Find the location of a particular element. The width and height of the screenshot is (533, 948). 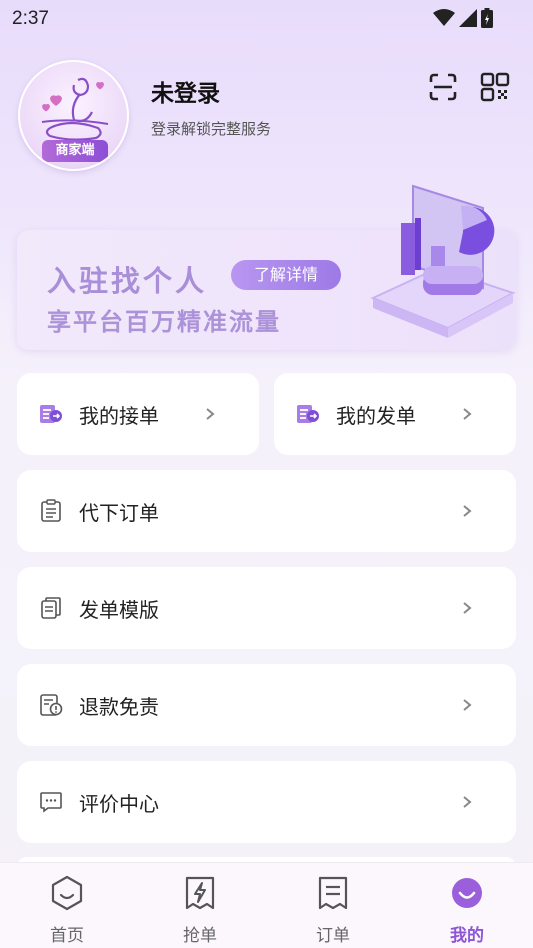

clipboard-icon is located at coordinates (51, 510).